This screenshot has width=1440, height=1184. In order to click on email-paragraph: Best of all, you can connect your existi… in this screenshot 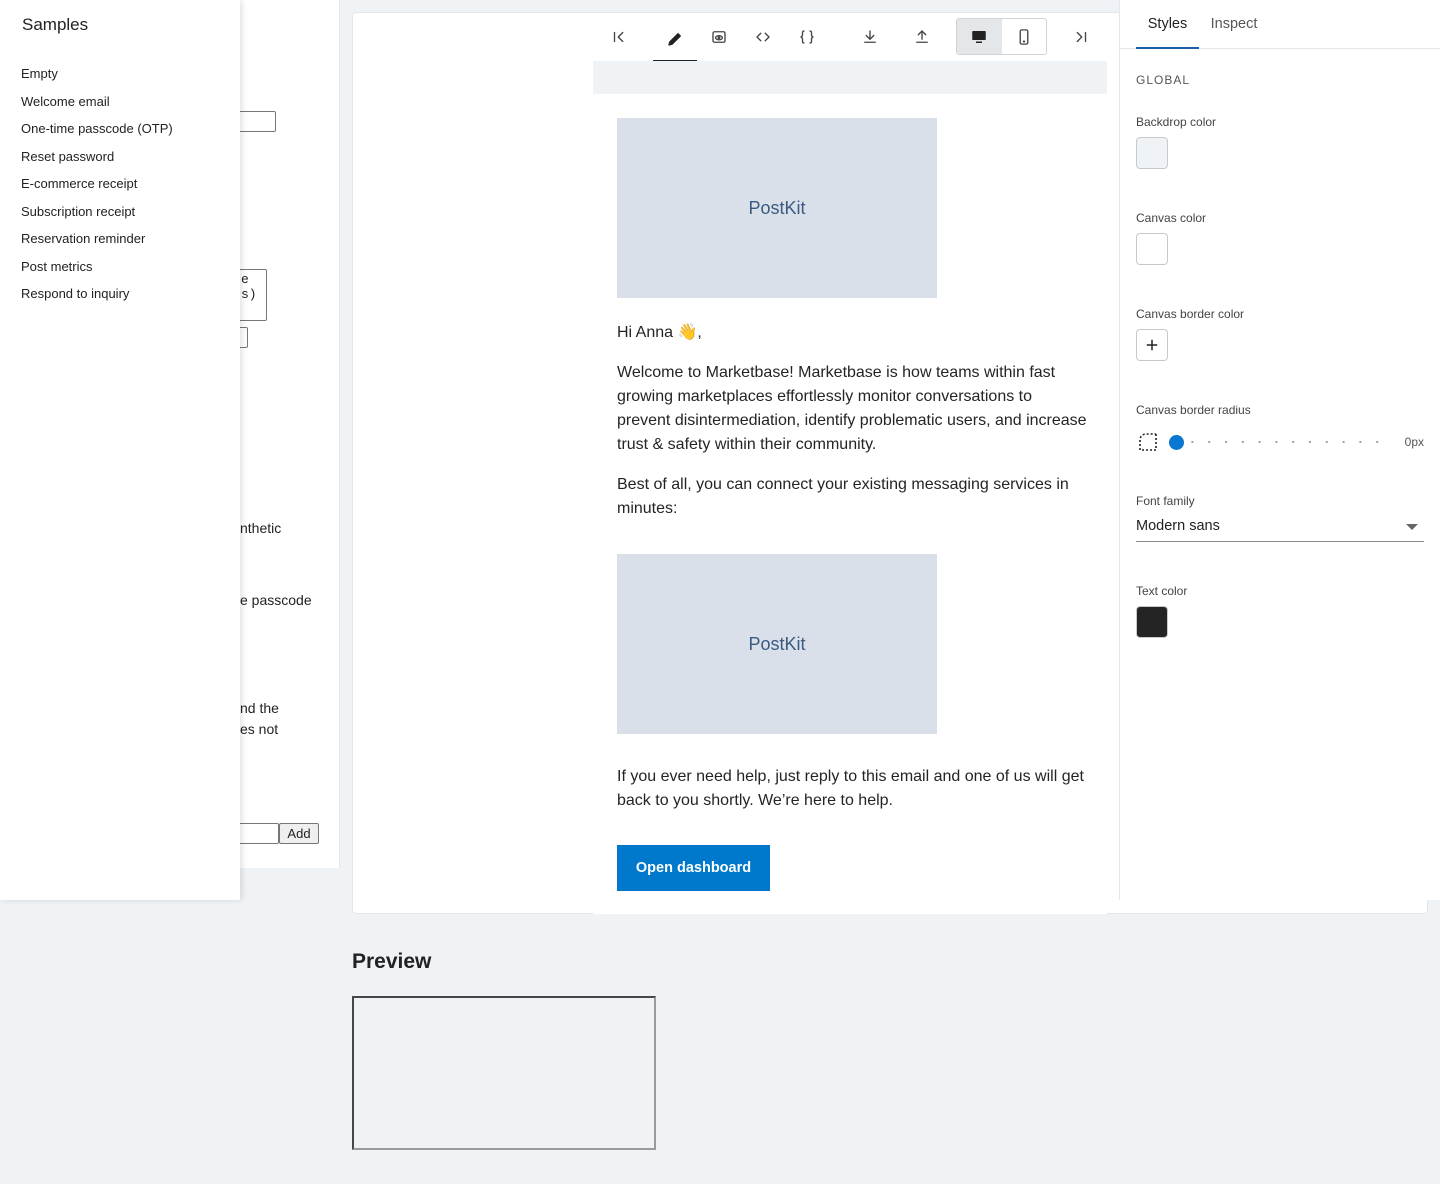, I will do `click(852, 497)`.